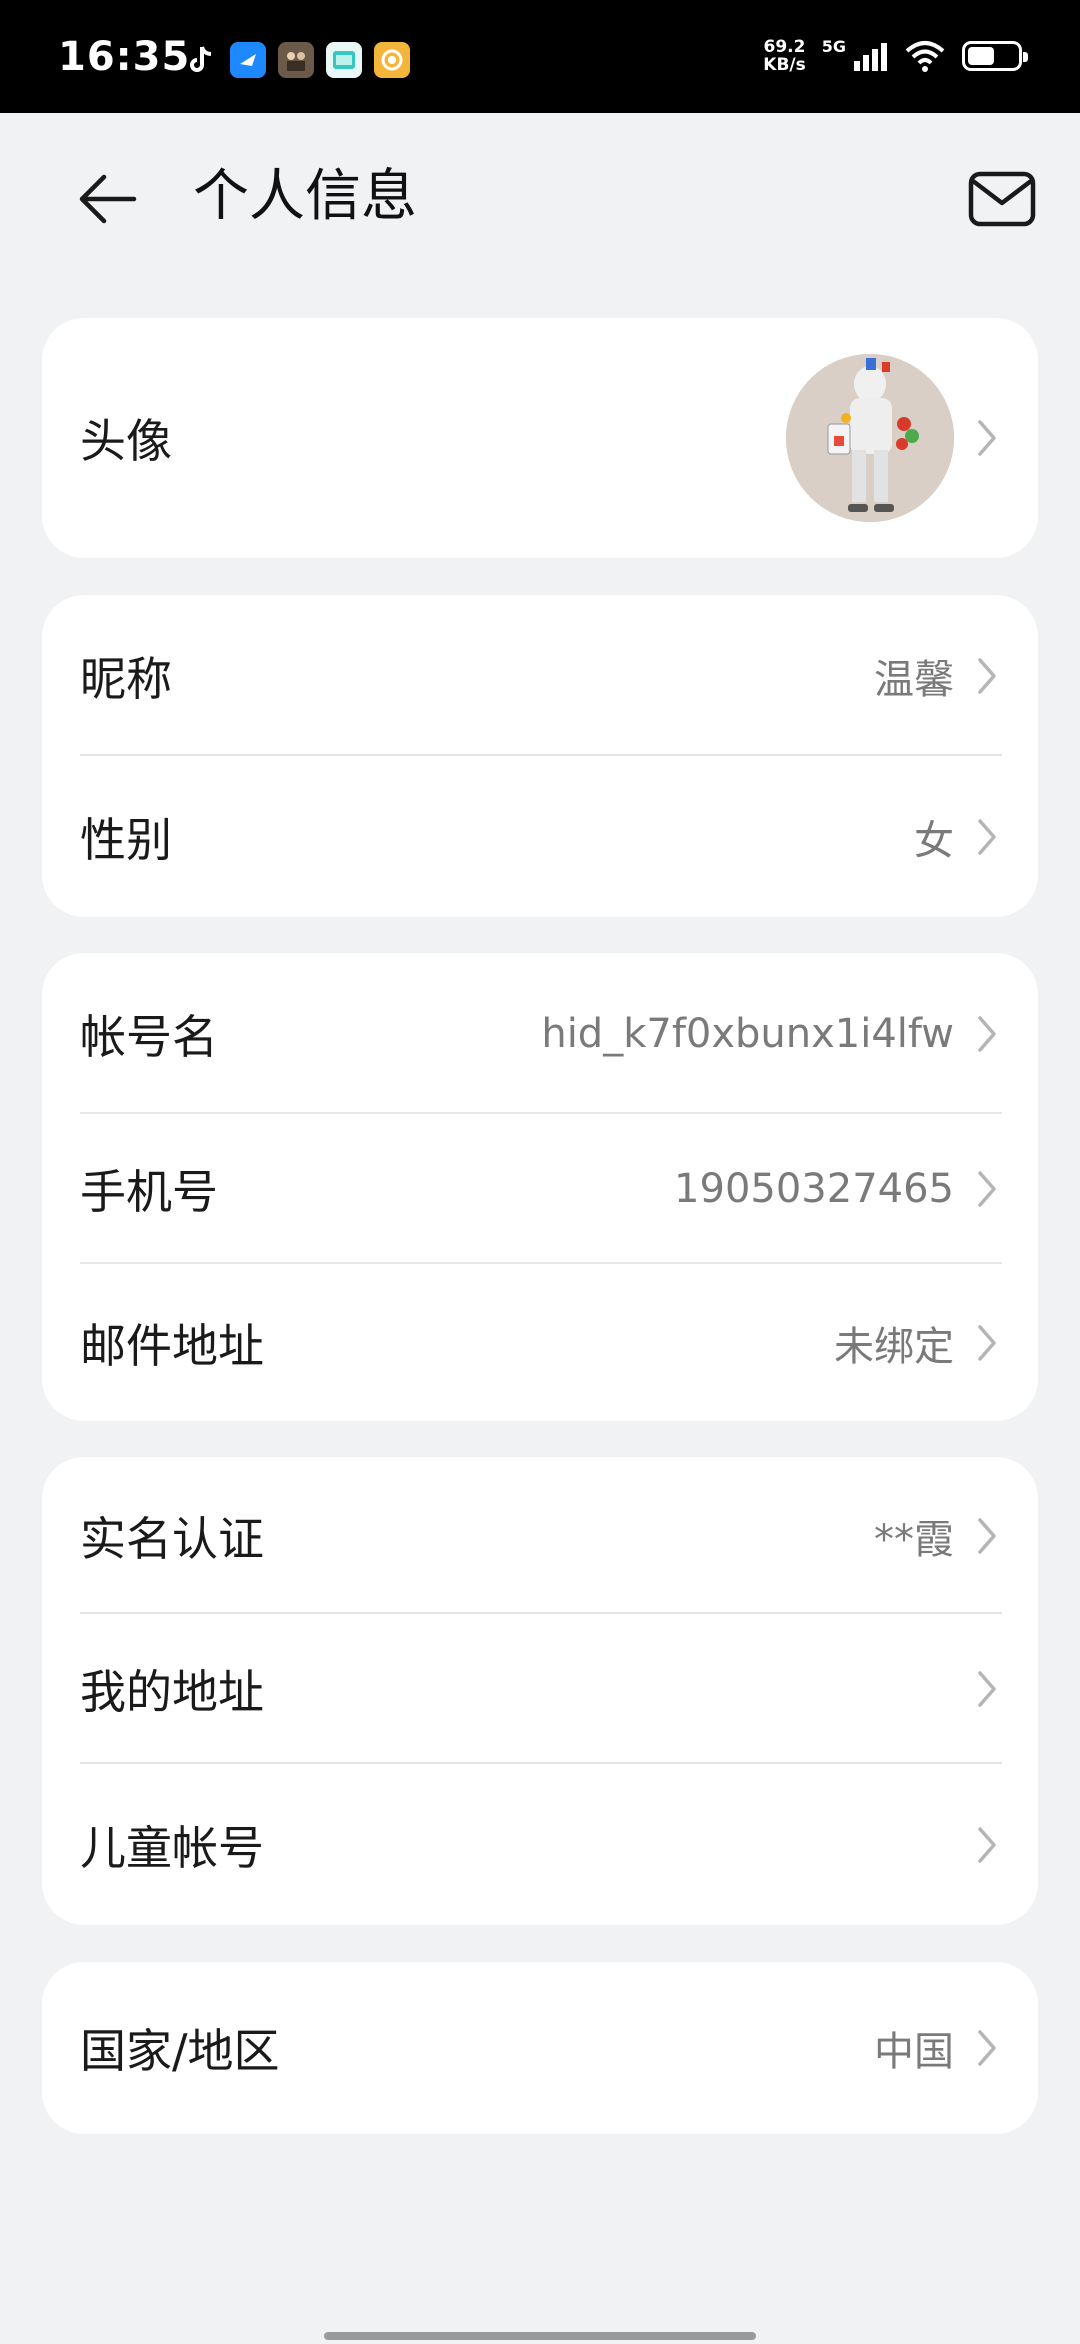 This screenshot has width=1080, height=2344. I want to click on account-name-row: 帐号名 hid_k7f0xbunx1i4lfw, so click(540, 1033).